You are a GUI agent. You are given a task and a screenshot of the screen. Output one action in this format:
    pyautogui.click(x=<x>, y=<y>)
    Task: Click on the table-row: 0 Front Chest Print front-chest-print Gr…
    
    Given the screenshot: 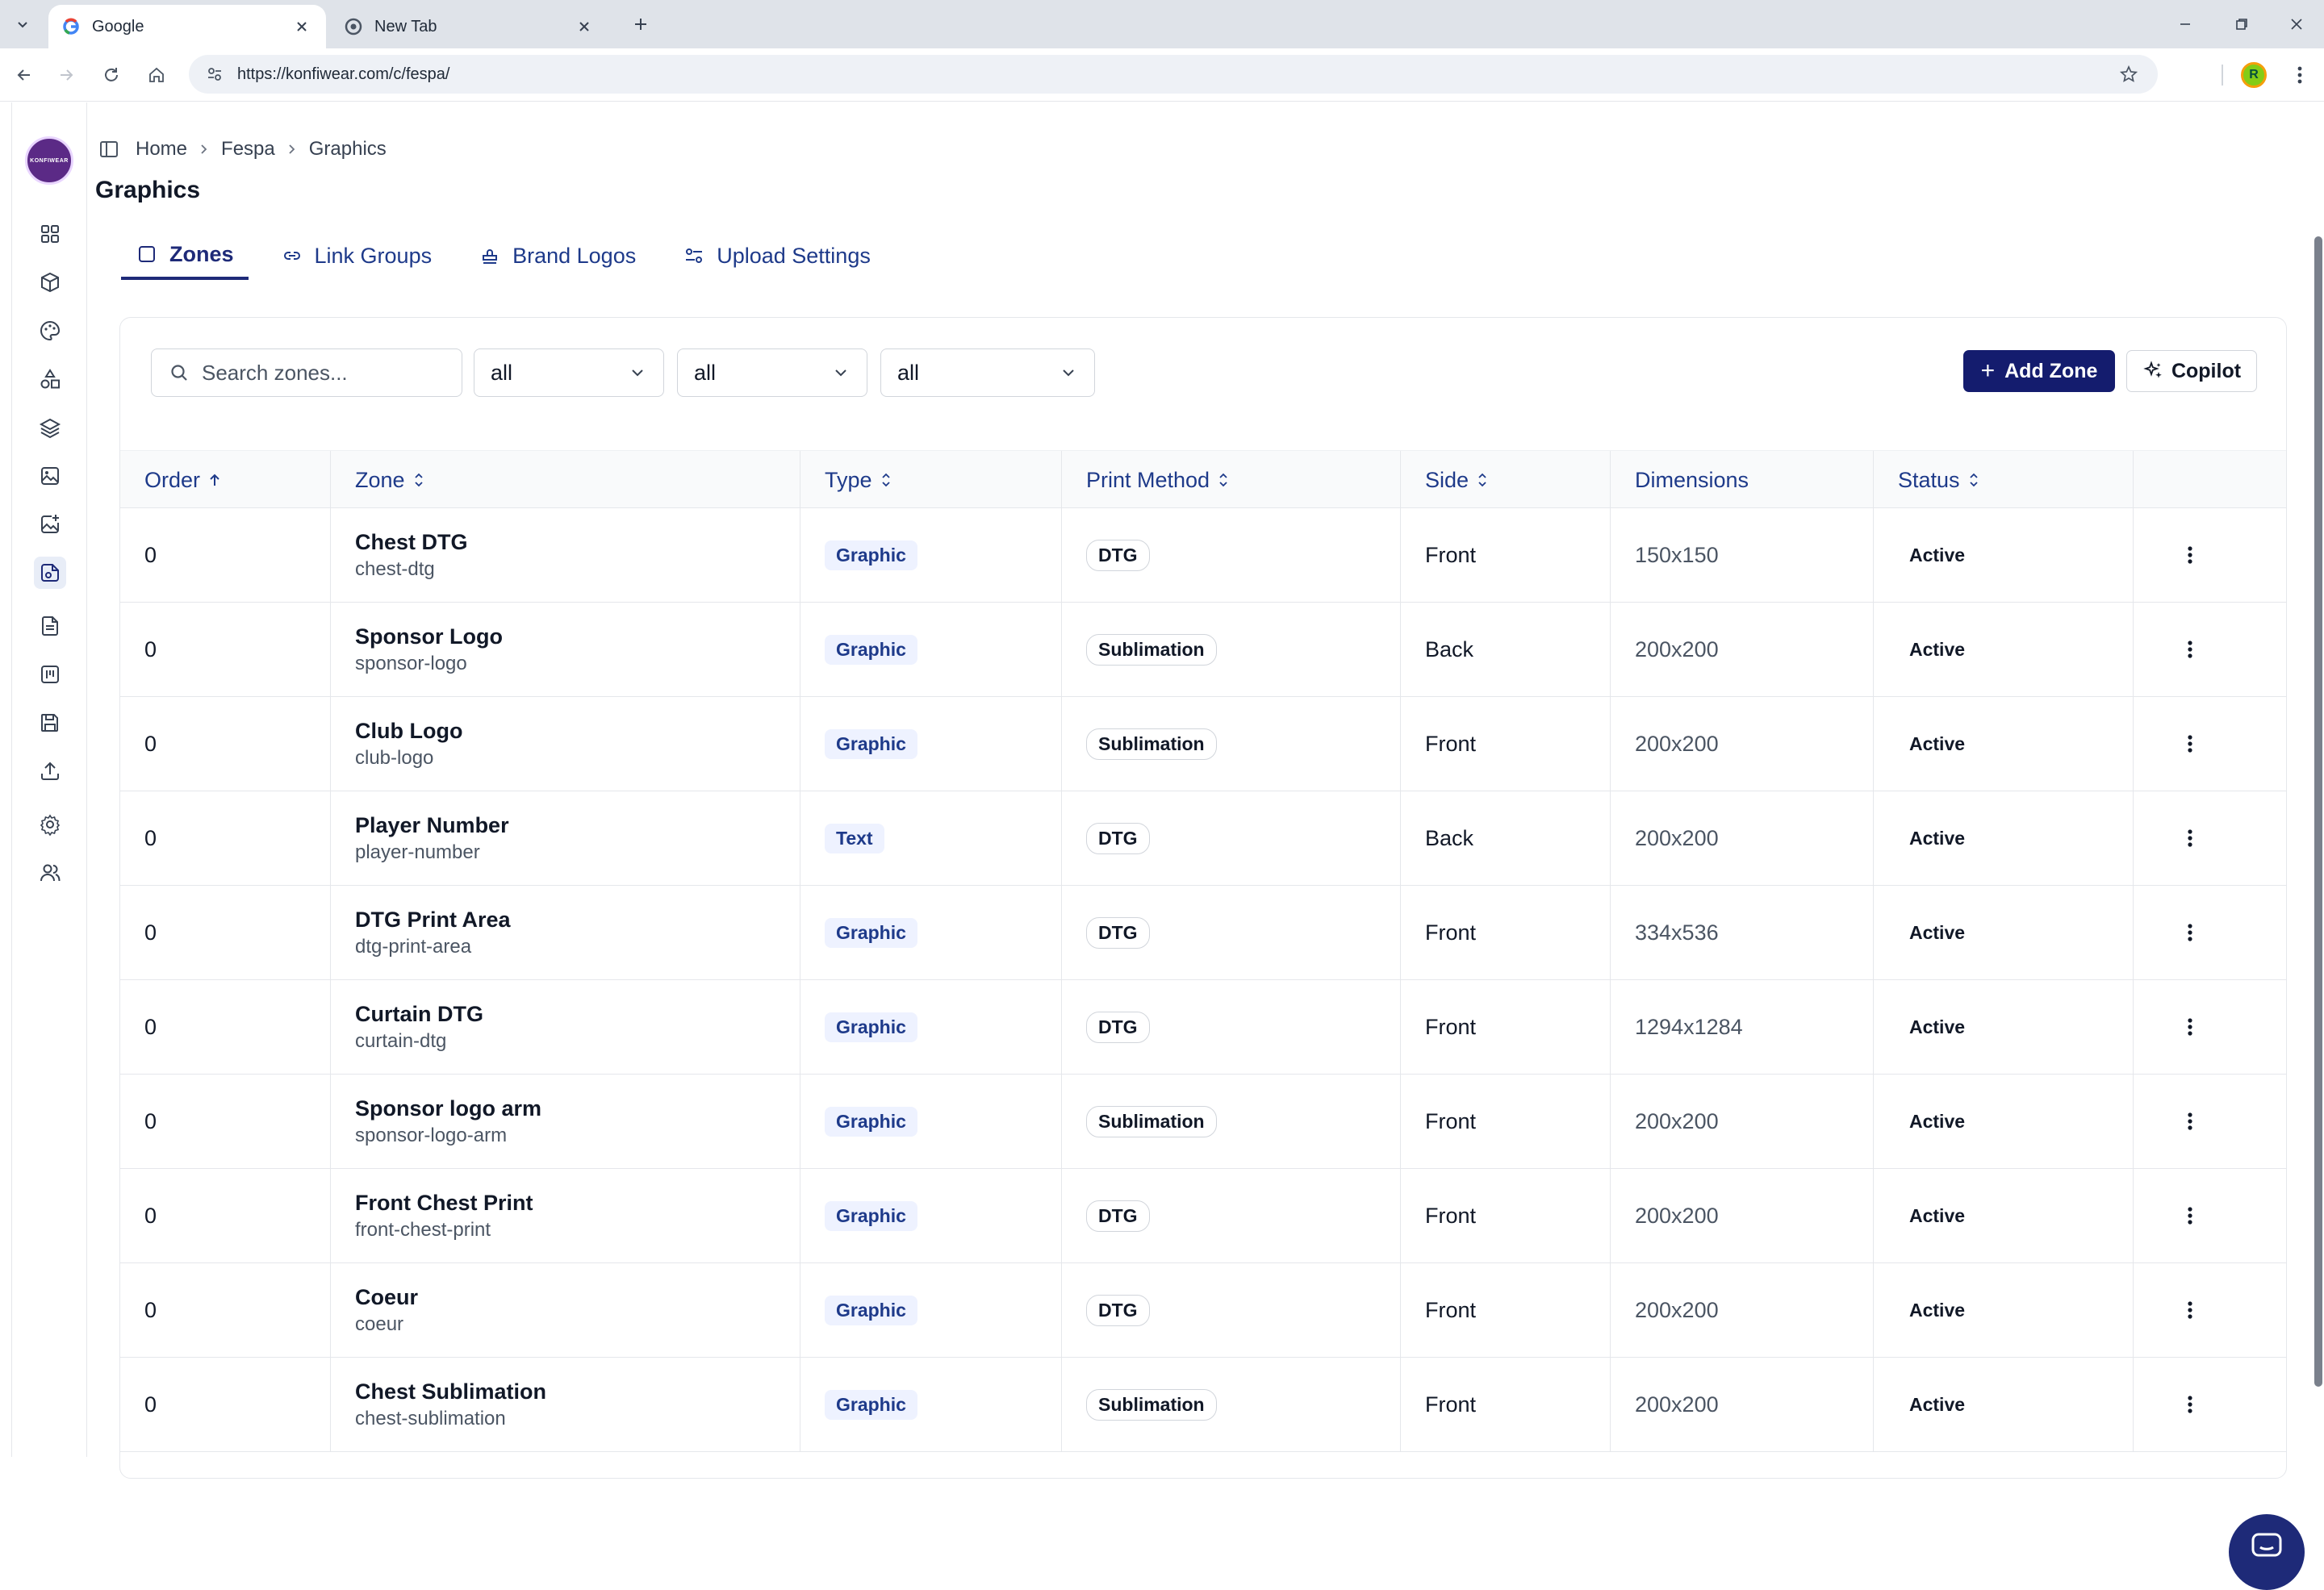 What is the action you would take?
    pyautogui.click(x=1203, y=1216)
    